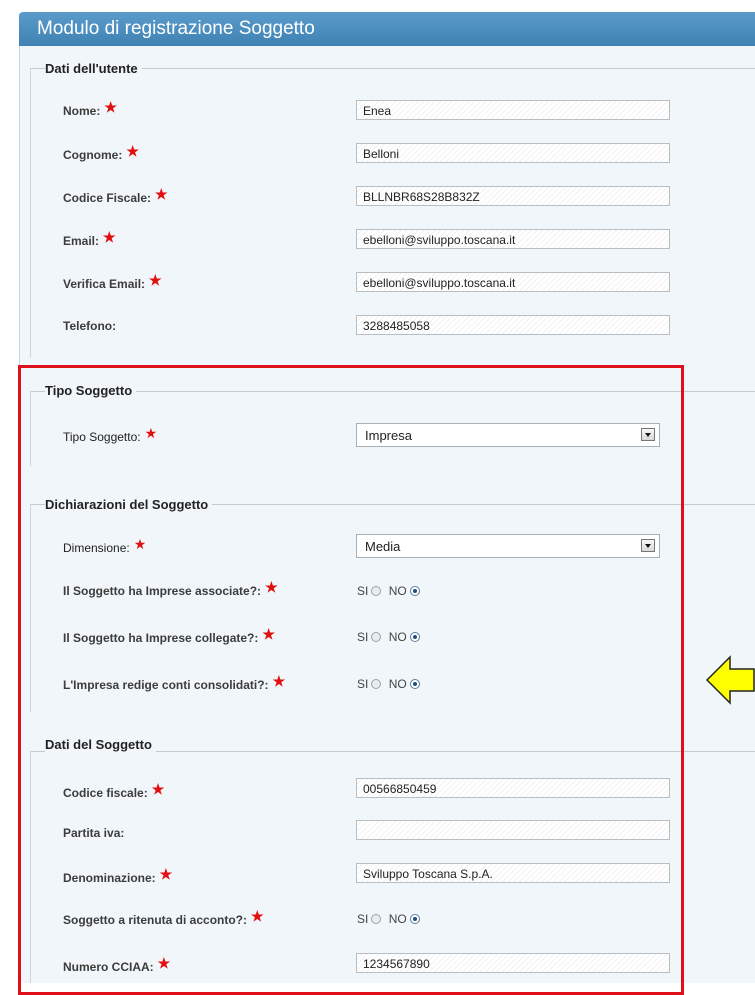 Image resolution: width=755 pixels, height=995 pixels. I want to click on codice-fiscale-field: BLLNBR68S28B832Z, so click(513, 196).